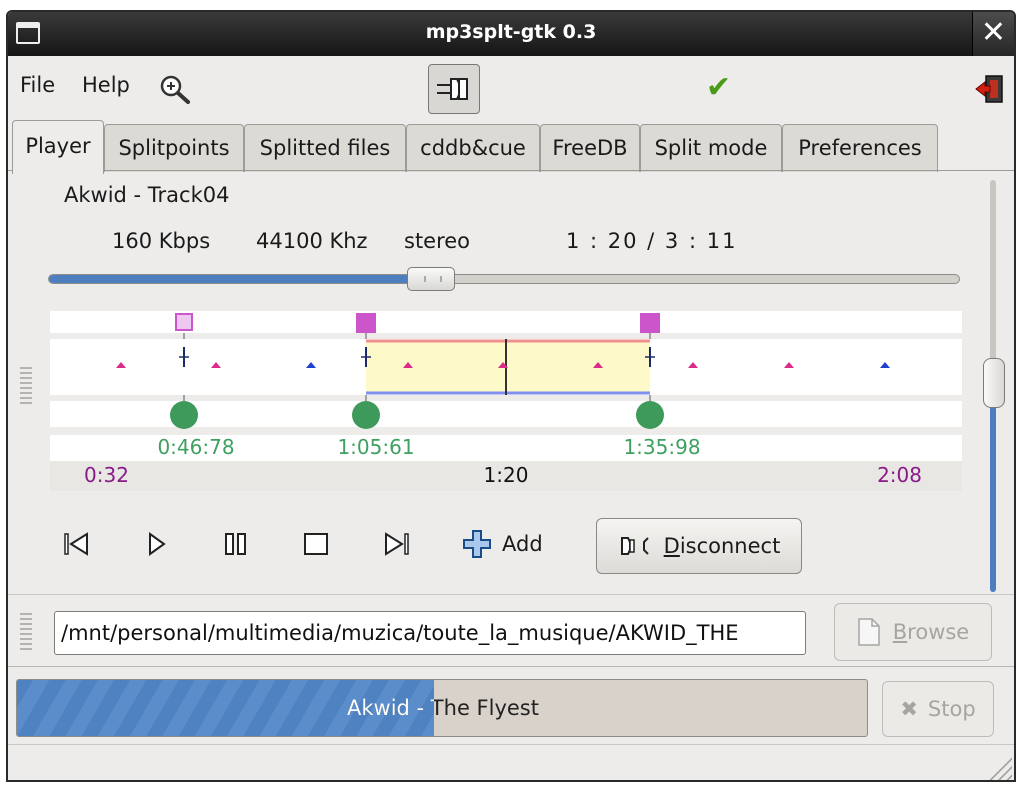  I want to click on scrollbar-fill, so click(993, 488).